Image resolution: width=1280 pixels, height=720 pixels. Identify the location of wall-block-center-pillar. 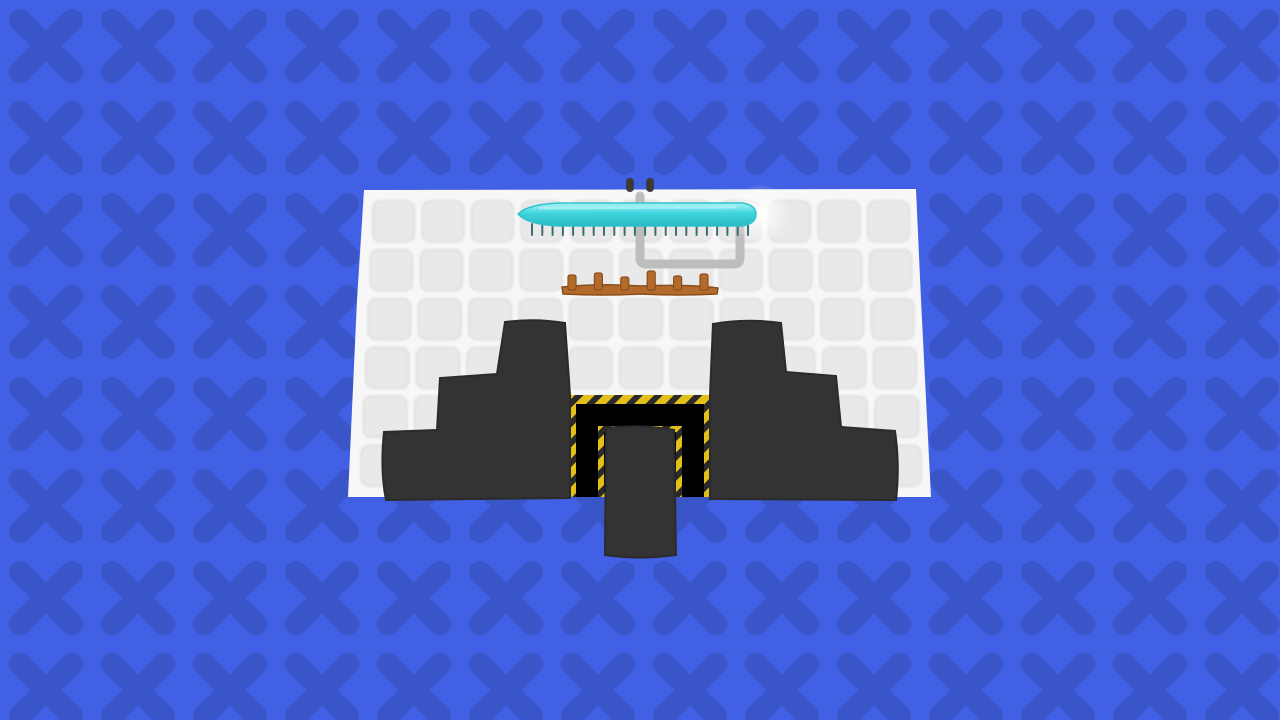
(640, 492).